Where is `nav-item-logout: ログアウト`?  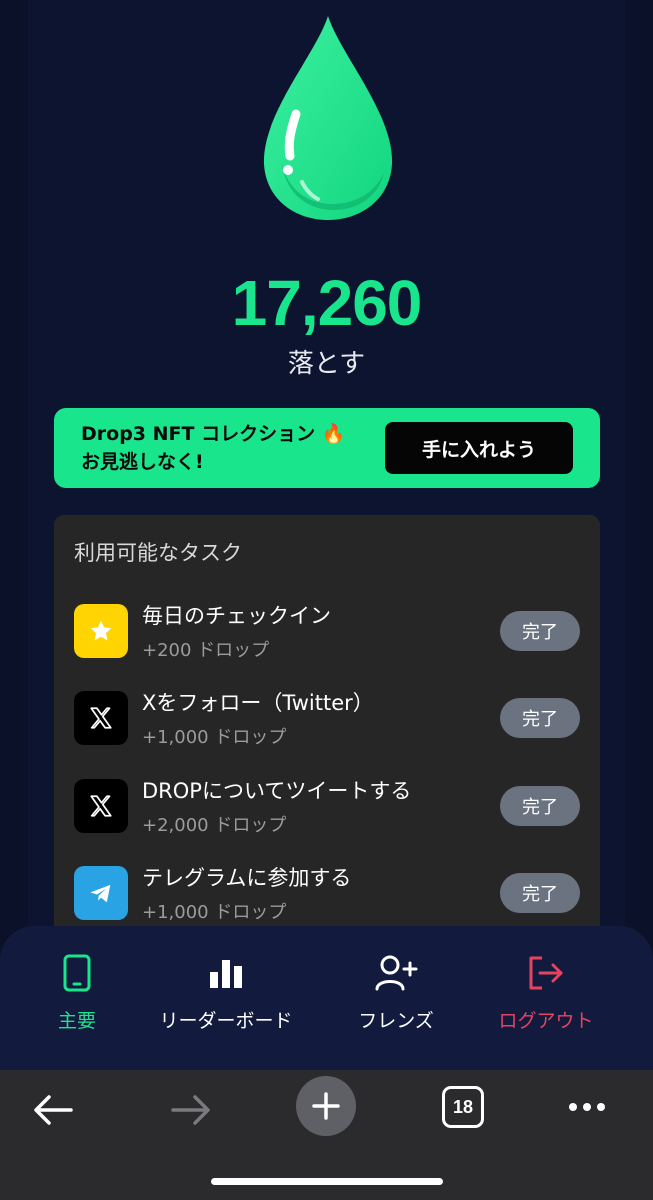
nav-item-logout: ログアウト is located at coordinates (546, 993).